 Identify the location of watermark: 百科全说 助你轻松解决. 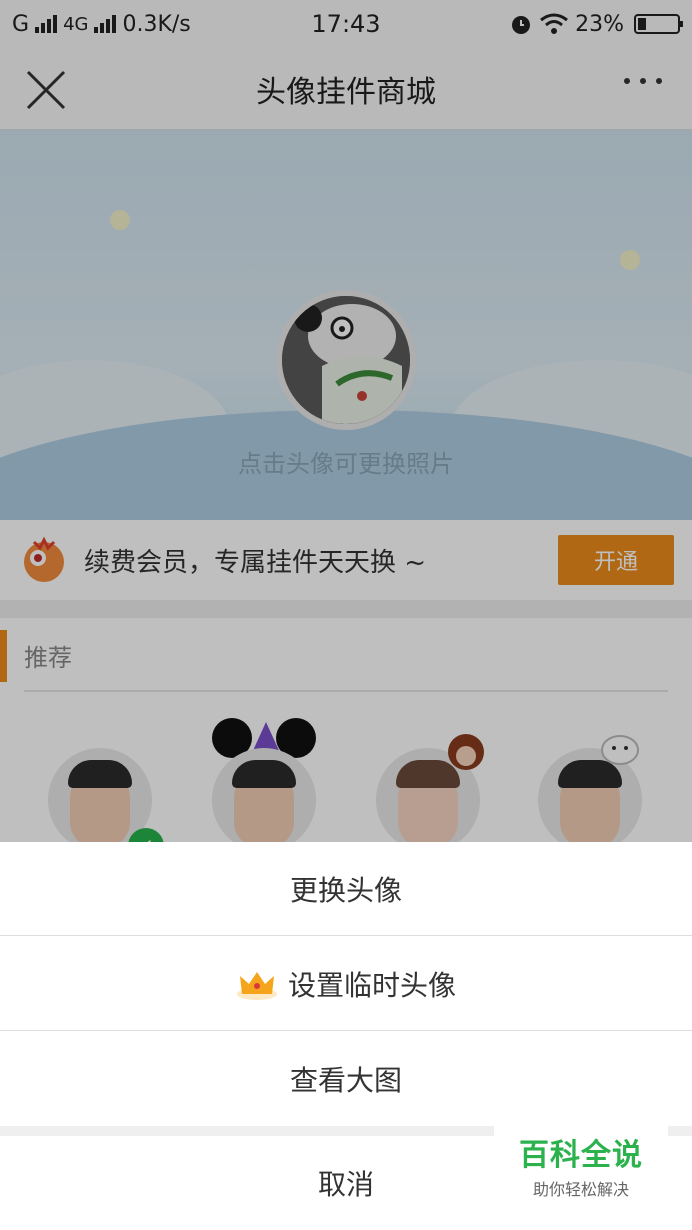
(581, 1165).